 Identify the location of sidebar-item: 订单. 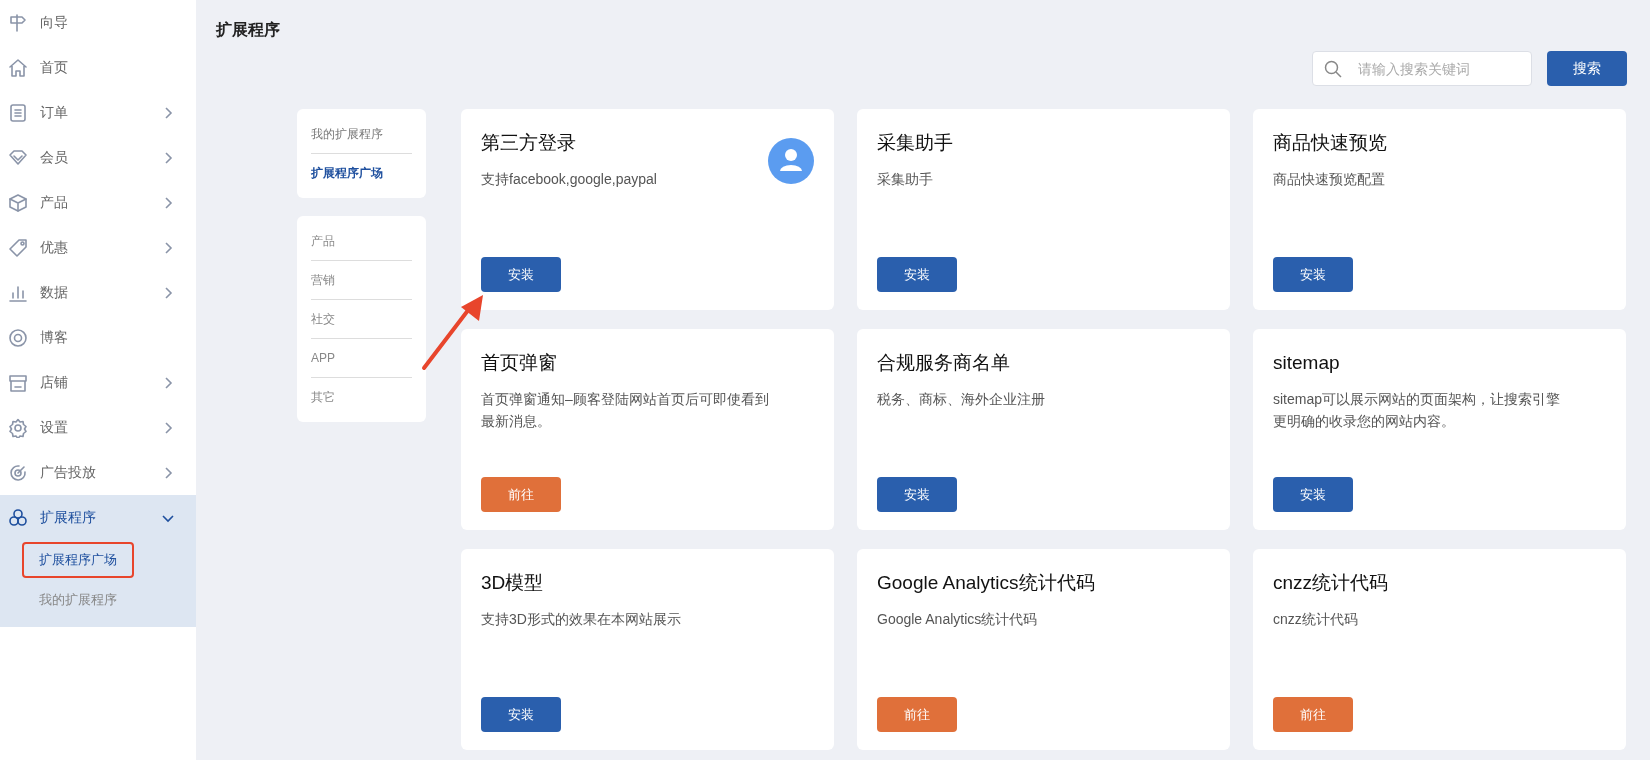
(98, 112).